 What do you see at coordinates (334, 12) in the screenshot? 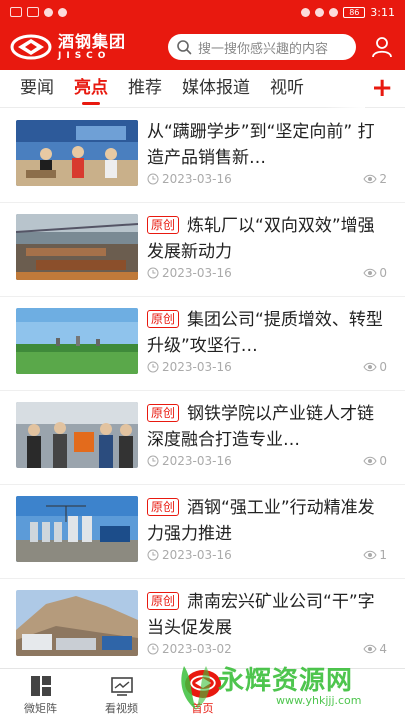
I see `mute-icon` at bounding box center [334, 12].